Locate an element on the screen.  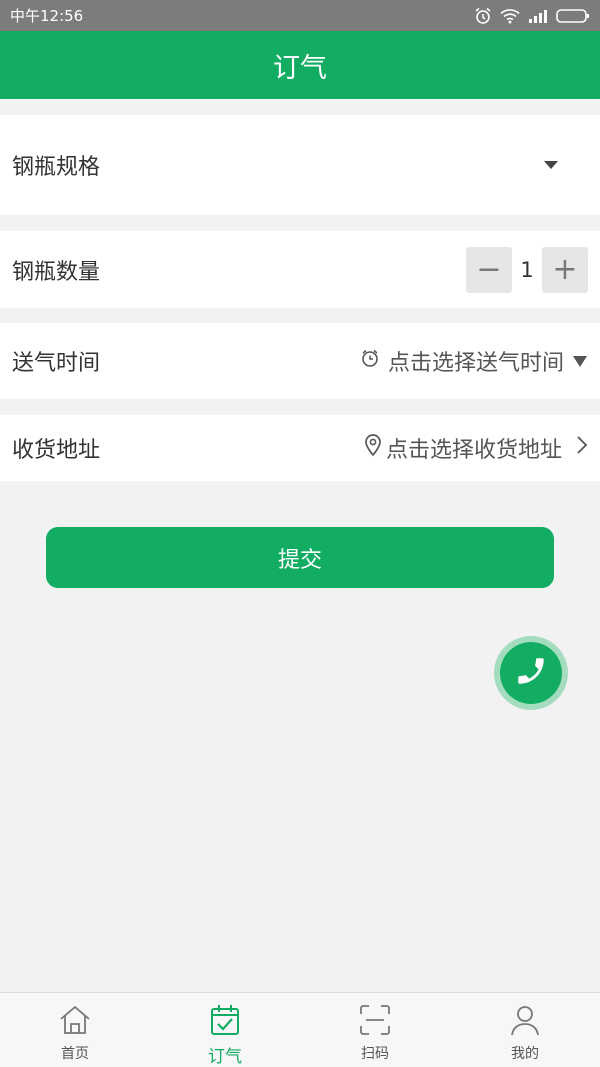
cylinder-spec-row: 钢瓶规格 is located at coordinates (300, 165).